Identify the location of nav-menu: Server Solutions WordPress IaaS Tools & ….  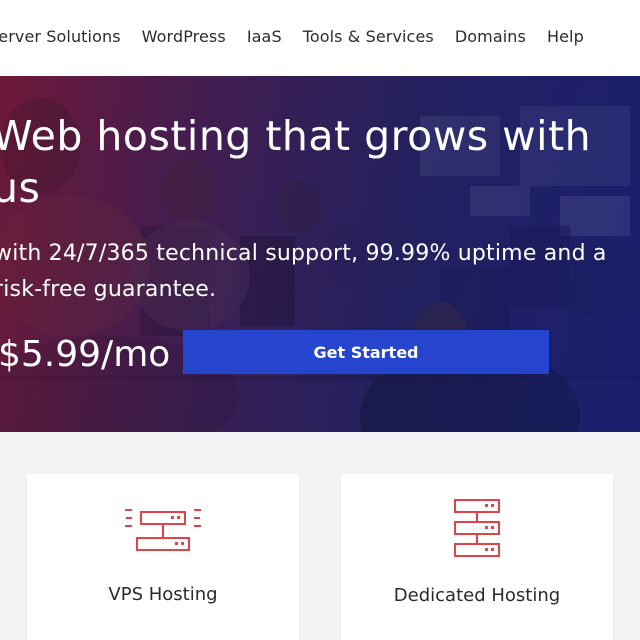
(302, 36).